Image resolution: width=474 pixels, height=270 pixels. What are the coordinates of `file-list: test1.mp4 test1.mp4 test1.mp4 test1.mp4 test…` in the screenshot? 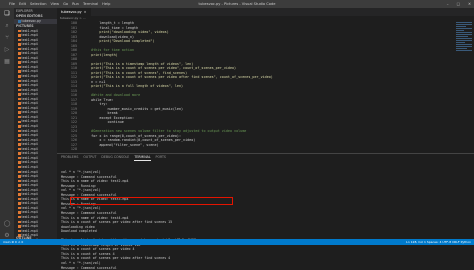 It's located at (35, 136).